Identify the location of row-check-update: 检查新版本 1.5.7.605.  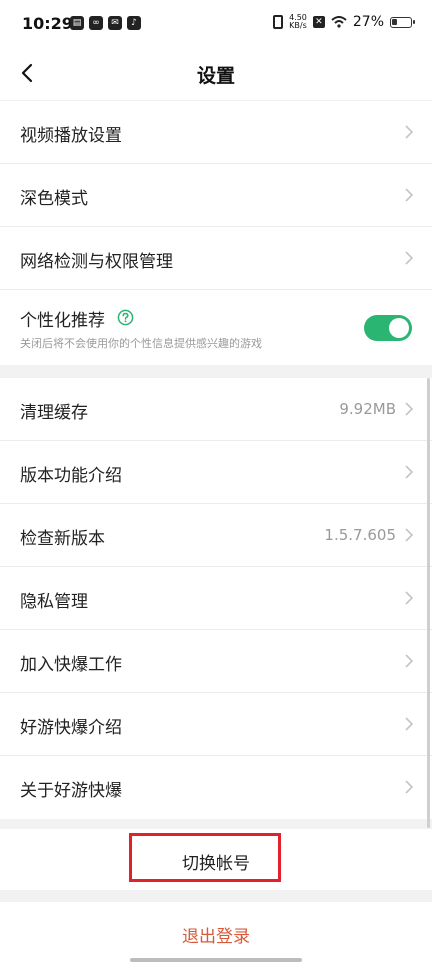
(216, 535).